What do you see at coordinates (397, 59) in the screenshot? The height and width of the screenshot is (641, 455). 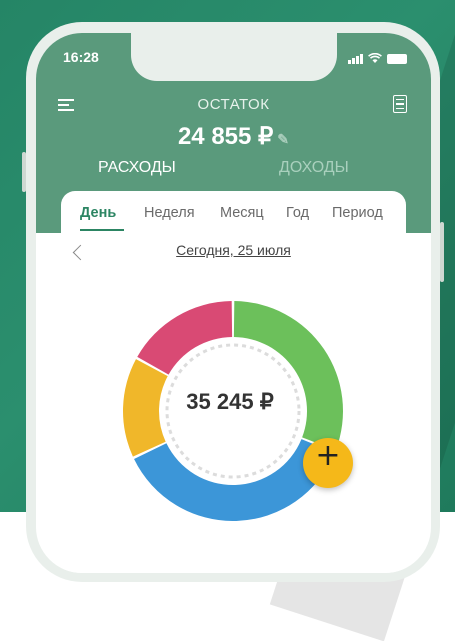 I see `battery-icon` at bounding box center [397, 59].